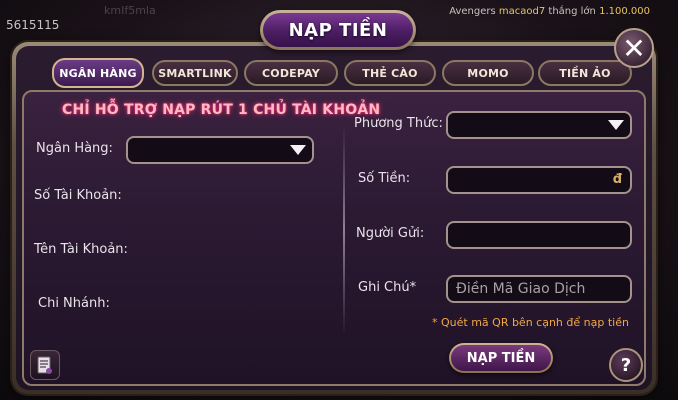 This screenshot has height=400, width=678. I want to click on amount-input: đ, so click(539, 180).